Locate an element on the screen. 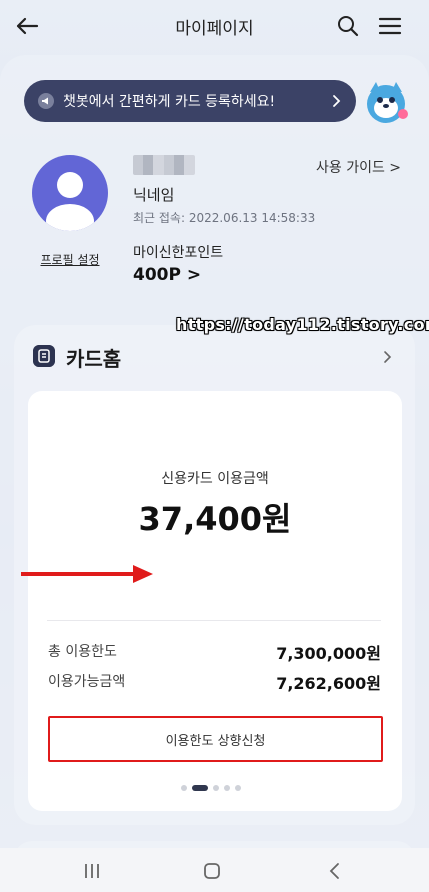 Image resolution: width=429 pixels, height=892 pixels. hamburger-menu-icon is located at coordinates (390, 26).